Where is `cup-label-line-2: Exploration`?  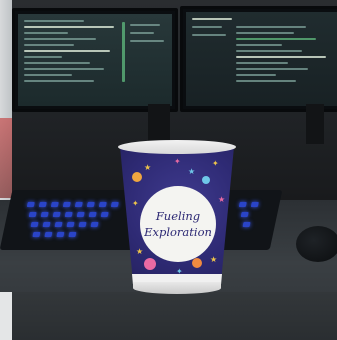
cup-label-line-2: Exploration is located at coordinates (178, 232).